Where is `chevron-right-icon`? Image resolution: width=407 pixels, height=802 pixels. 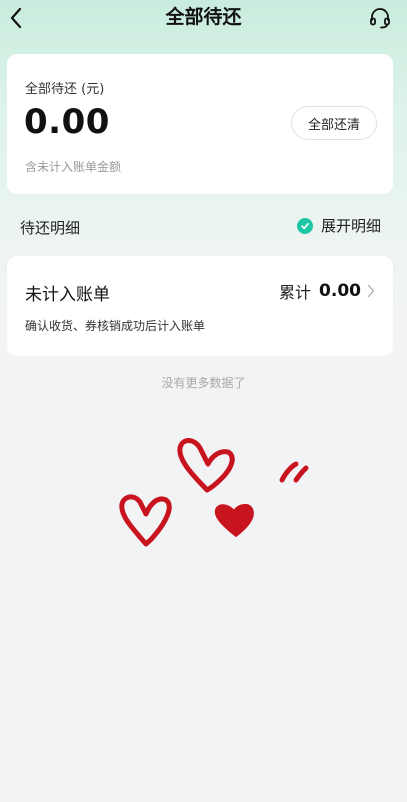 chevron-right-icon is located at coordinates (371, 291).